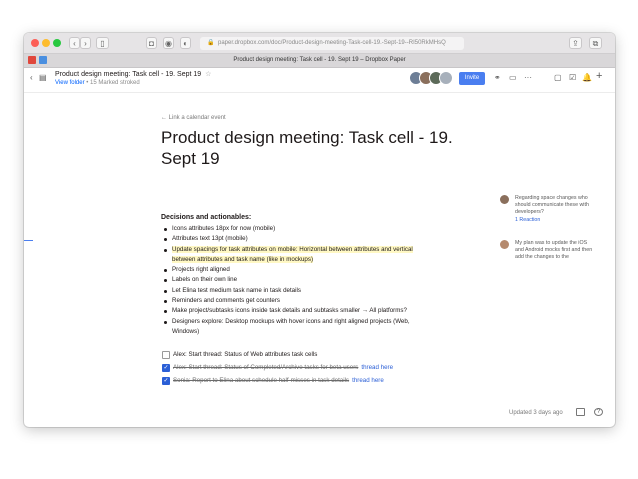 The image size is (638, 479). I want to click on invite-button: Invite, so click(472, 78).